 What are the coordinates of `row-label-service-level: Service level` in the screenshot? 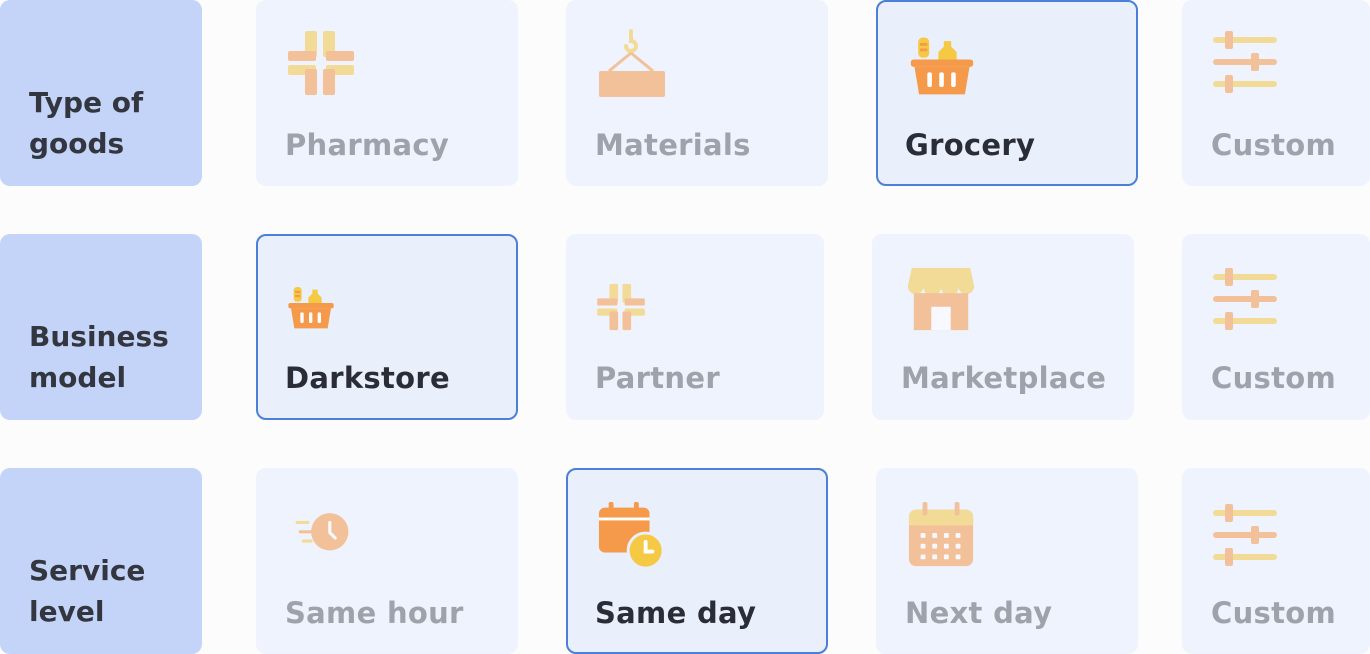 It's located at (101, 561).